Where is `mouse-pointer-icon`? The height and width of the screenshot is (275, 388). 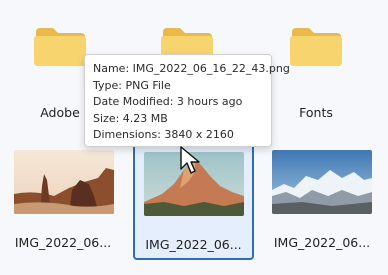
mouse-pointer-icon is located at coordinates (190, 160).